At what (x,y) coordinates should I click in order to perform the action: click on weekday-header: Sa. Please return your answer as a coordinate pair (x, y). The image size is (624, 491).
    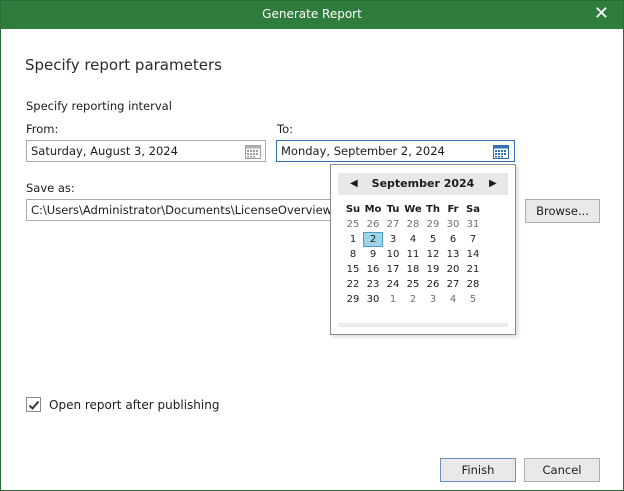
    Looking at the image, I should click on (473, 209).